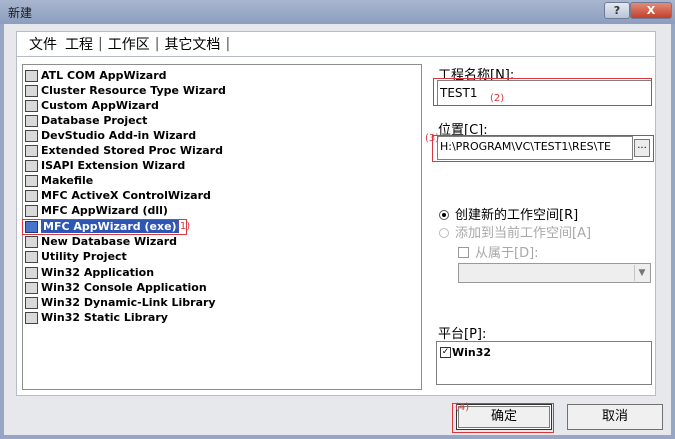  What do you see at coordinates (31, 256) in the screenshot?
I see `utility-icon` at bounding box center [31, 256].